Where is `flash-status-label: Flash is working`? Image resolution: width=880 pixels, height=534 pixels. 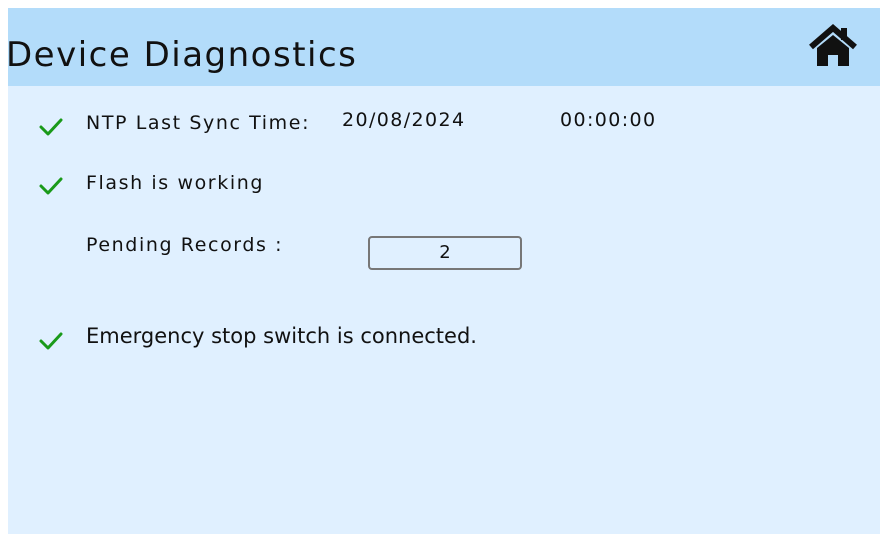
flash-status-label: Flash is working is located at coordinates (175, 183).